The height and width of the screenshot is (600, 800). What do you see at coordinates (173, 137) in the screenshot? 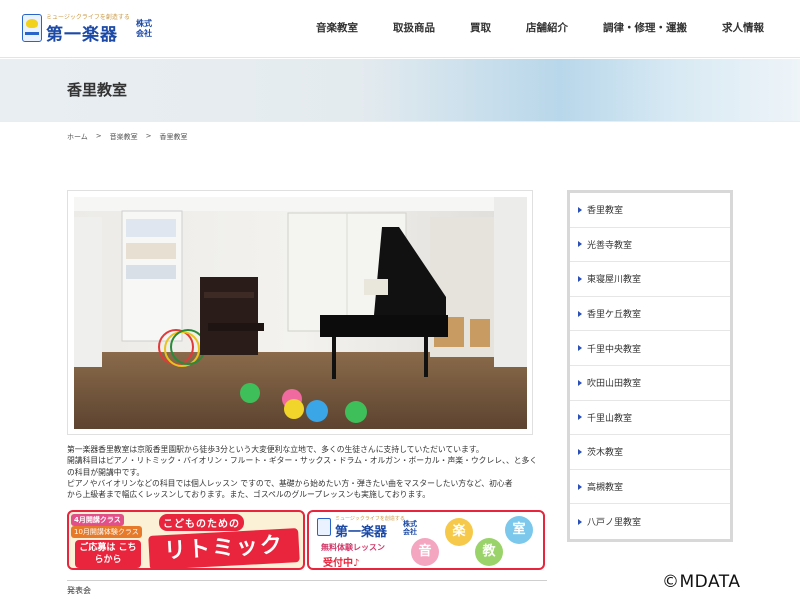
I see `breadcrumb-current: 香里教室` at bounding box center [173, 137].